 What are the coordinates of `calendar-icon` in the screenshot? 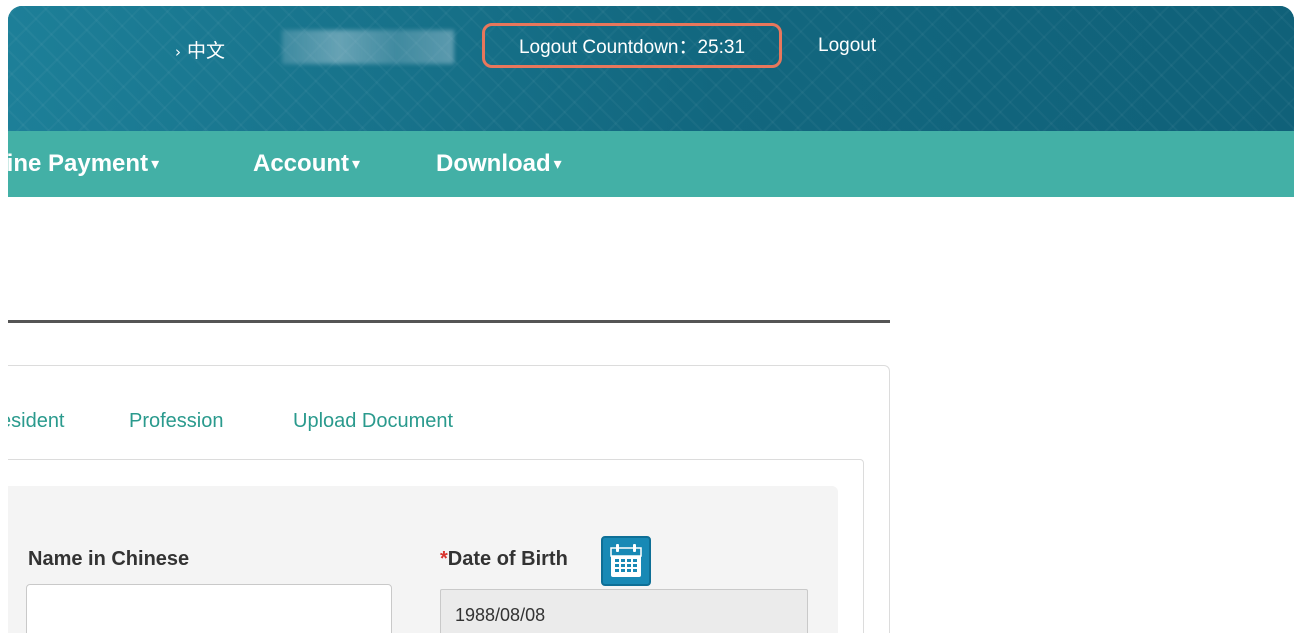 It's located at (626, 560).